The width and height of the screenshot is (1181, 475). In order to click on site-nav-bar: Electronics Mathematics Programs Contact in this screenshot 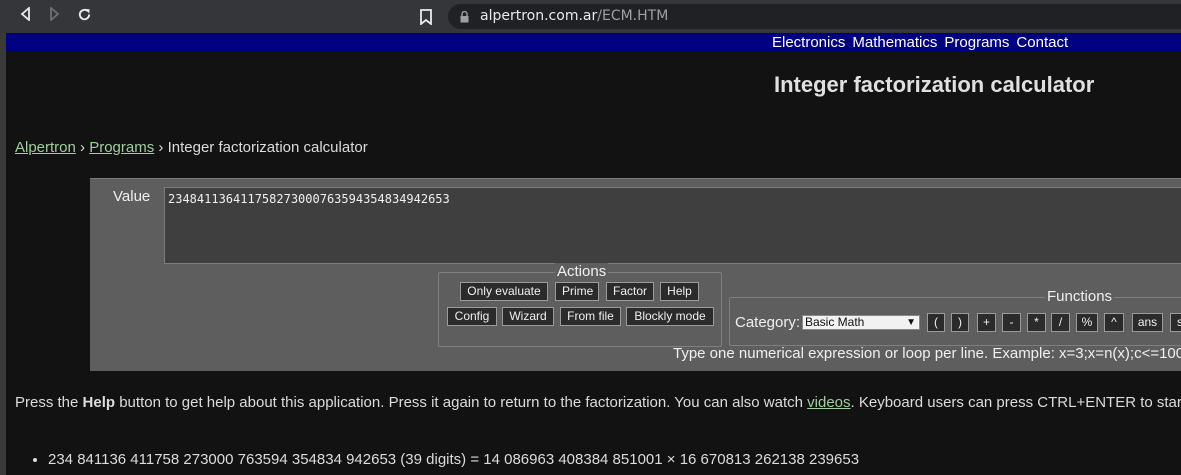, I will do `click(593, 42)`.